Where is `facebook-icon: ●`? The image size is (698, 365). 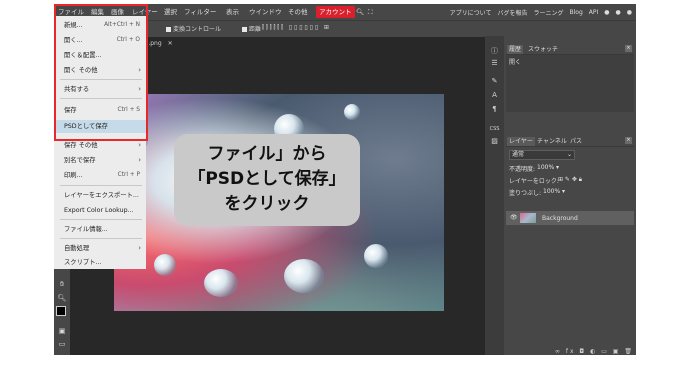
facebook-icon: ● is located at coordinates (629, 12).